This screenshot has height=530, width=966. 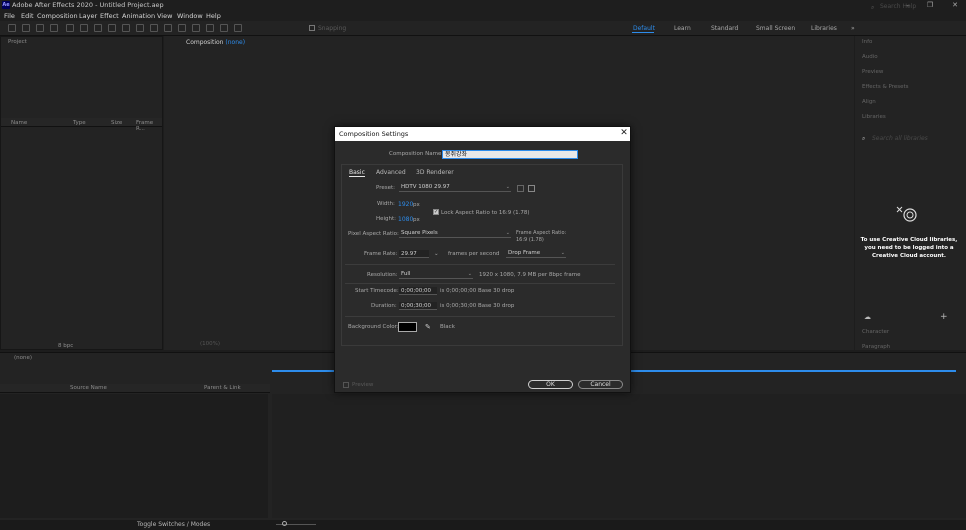 What do you see at coordinates (112, 28) in the screenshot?
I see `rotation-tool-icon` at bounding box center [112, 28].